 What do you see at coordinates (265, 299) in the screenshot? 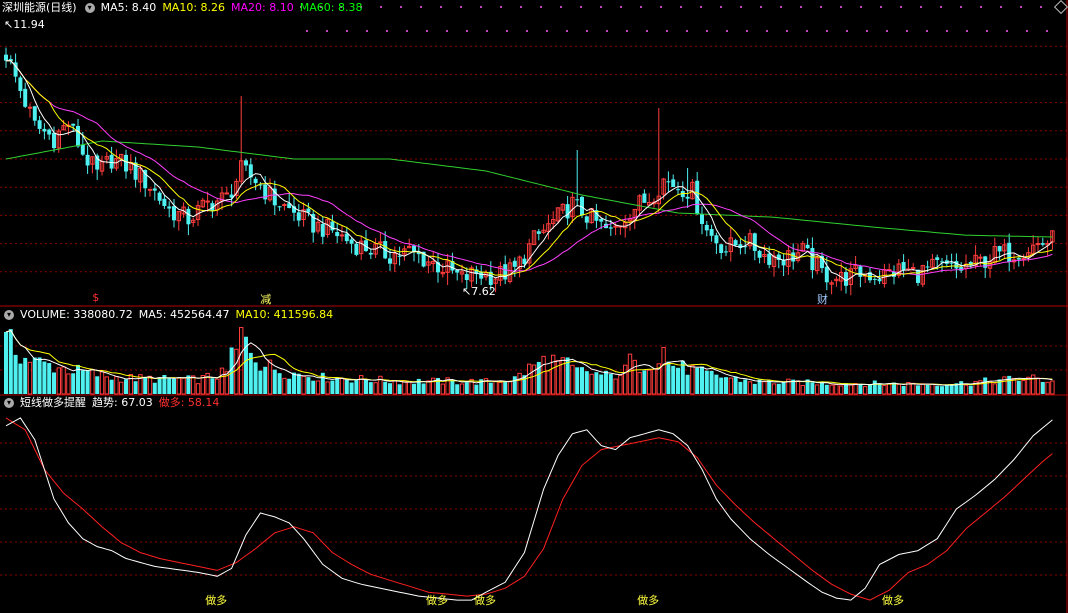
I see `event-marker-1: 减` at bounding box center [265, 299].